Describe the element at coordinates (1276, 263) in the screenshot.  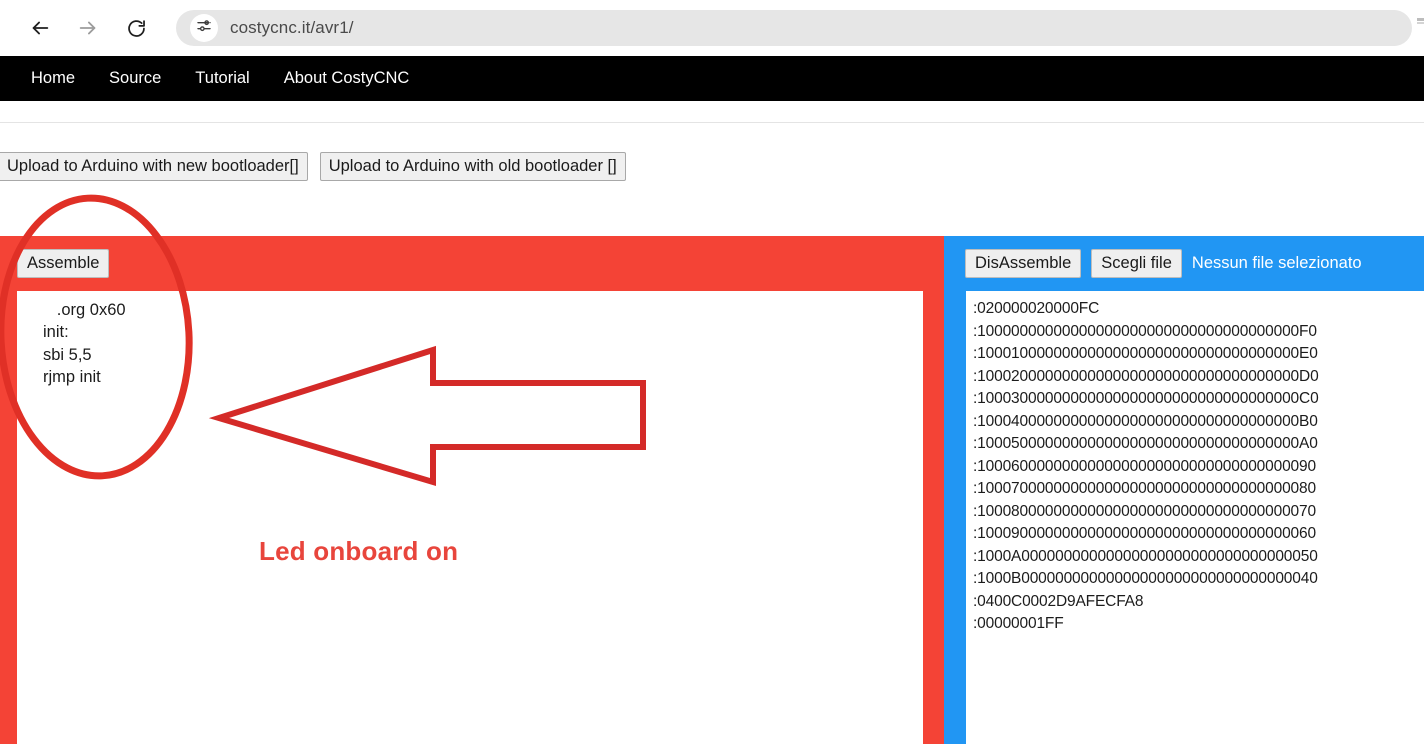
I see `file-selection-status: Nessun file selezionato` at that location.